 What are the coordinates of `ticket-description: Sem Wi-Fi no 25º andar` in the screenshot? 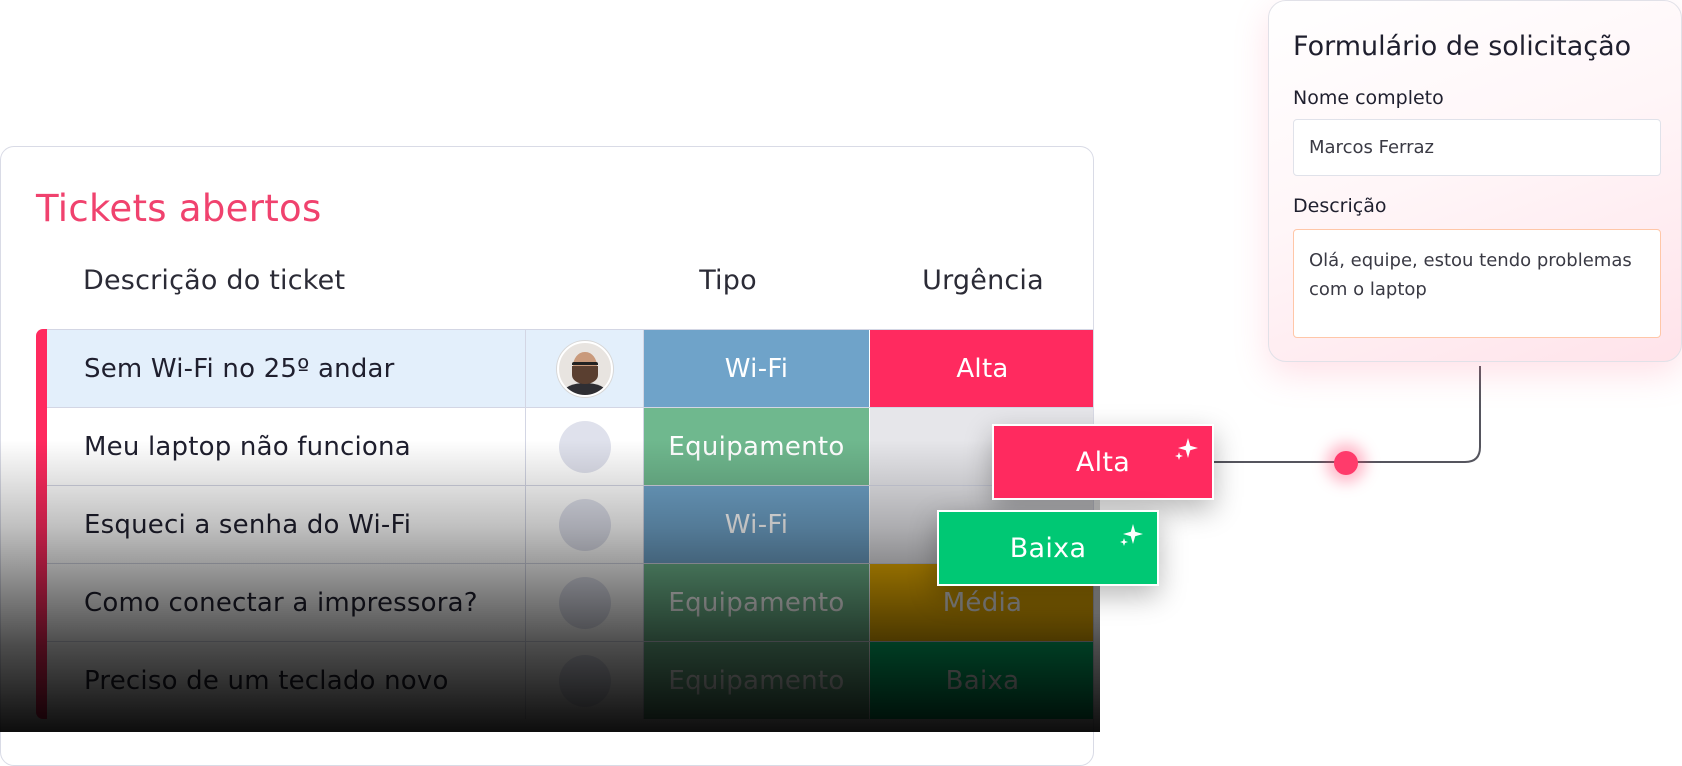 It's located at (286, 368).